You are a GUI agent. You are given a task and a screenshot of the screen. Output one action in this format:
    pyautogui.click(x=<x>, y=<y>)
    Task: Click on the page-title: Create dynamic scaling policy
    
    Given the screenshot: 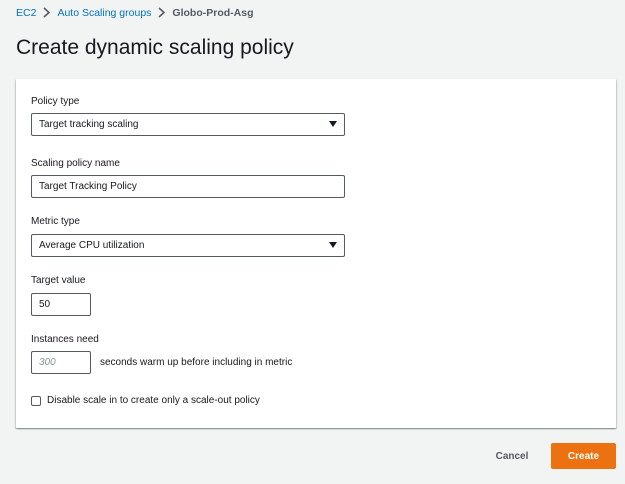 What is the action you would take?
    pyautogui.click(x=155, y=47)
    